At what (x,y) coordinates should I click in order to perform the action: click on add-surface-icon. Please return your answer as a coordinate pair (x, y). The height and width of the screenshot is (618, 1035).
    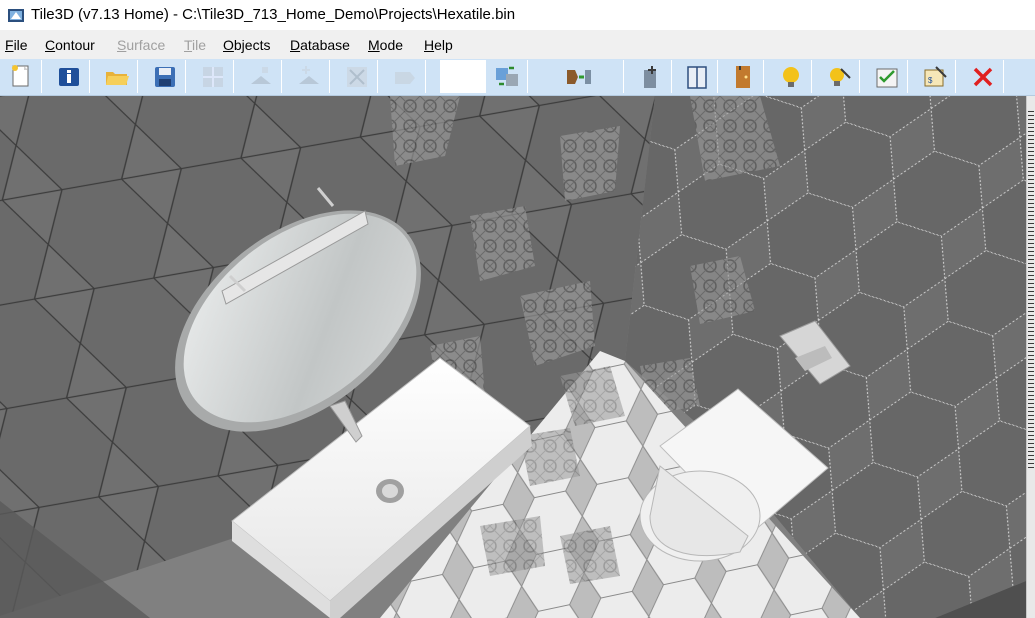
    Looking at the image, I should click on (261, 75).